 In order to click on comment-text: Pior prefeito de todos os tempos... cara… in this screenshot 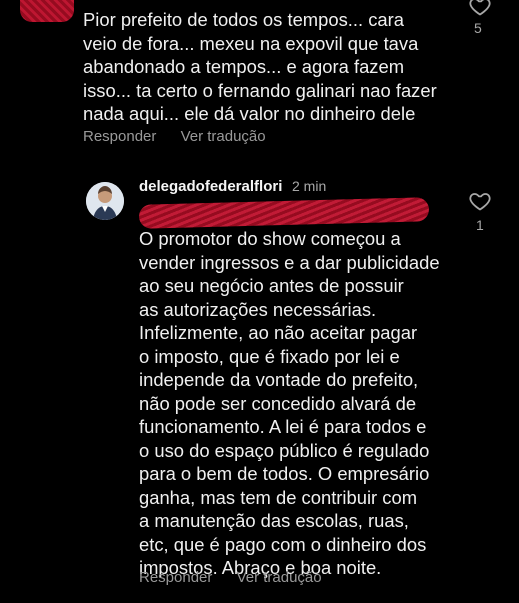, I will do `click(260, 66)`.